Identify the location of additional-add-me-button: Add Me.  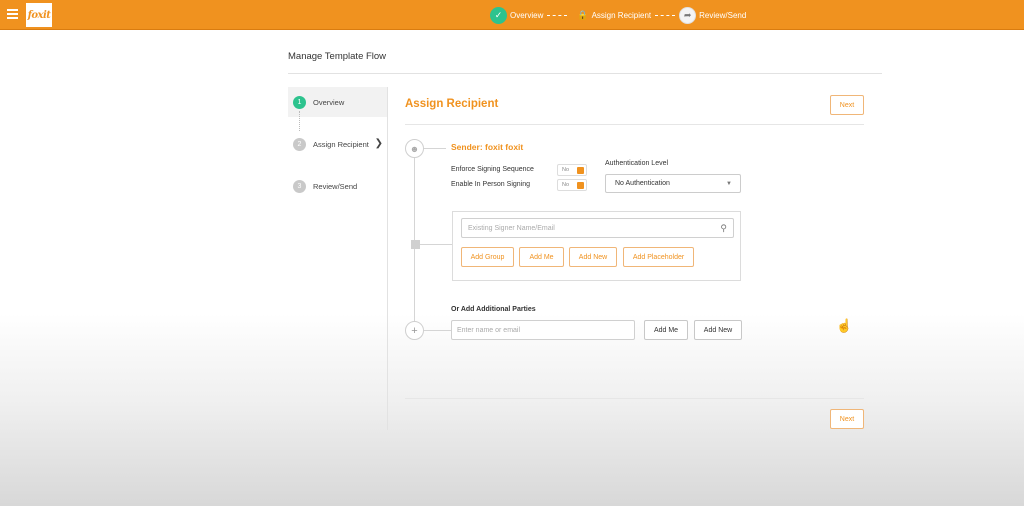
(666, 330).